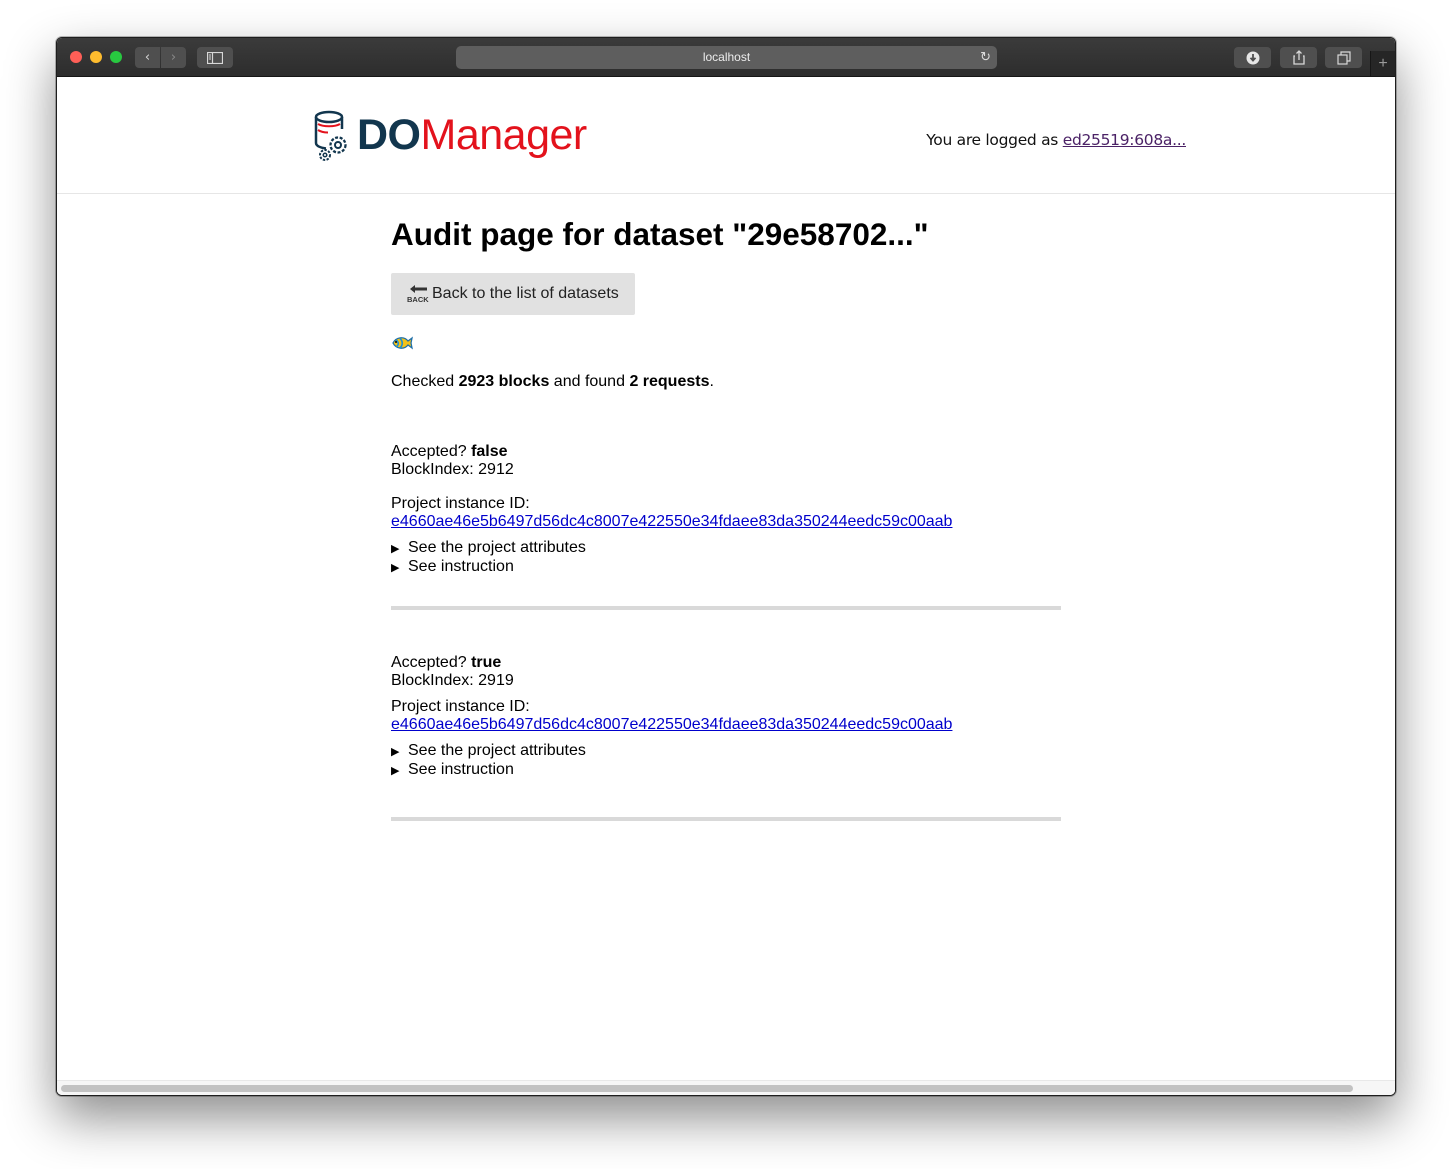 This screenshot has height=1169, width=1450. Describe the element at coordinates (486, 662) in the screenshot. I see `accepted-value: true` at that location.